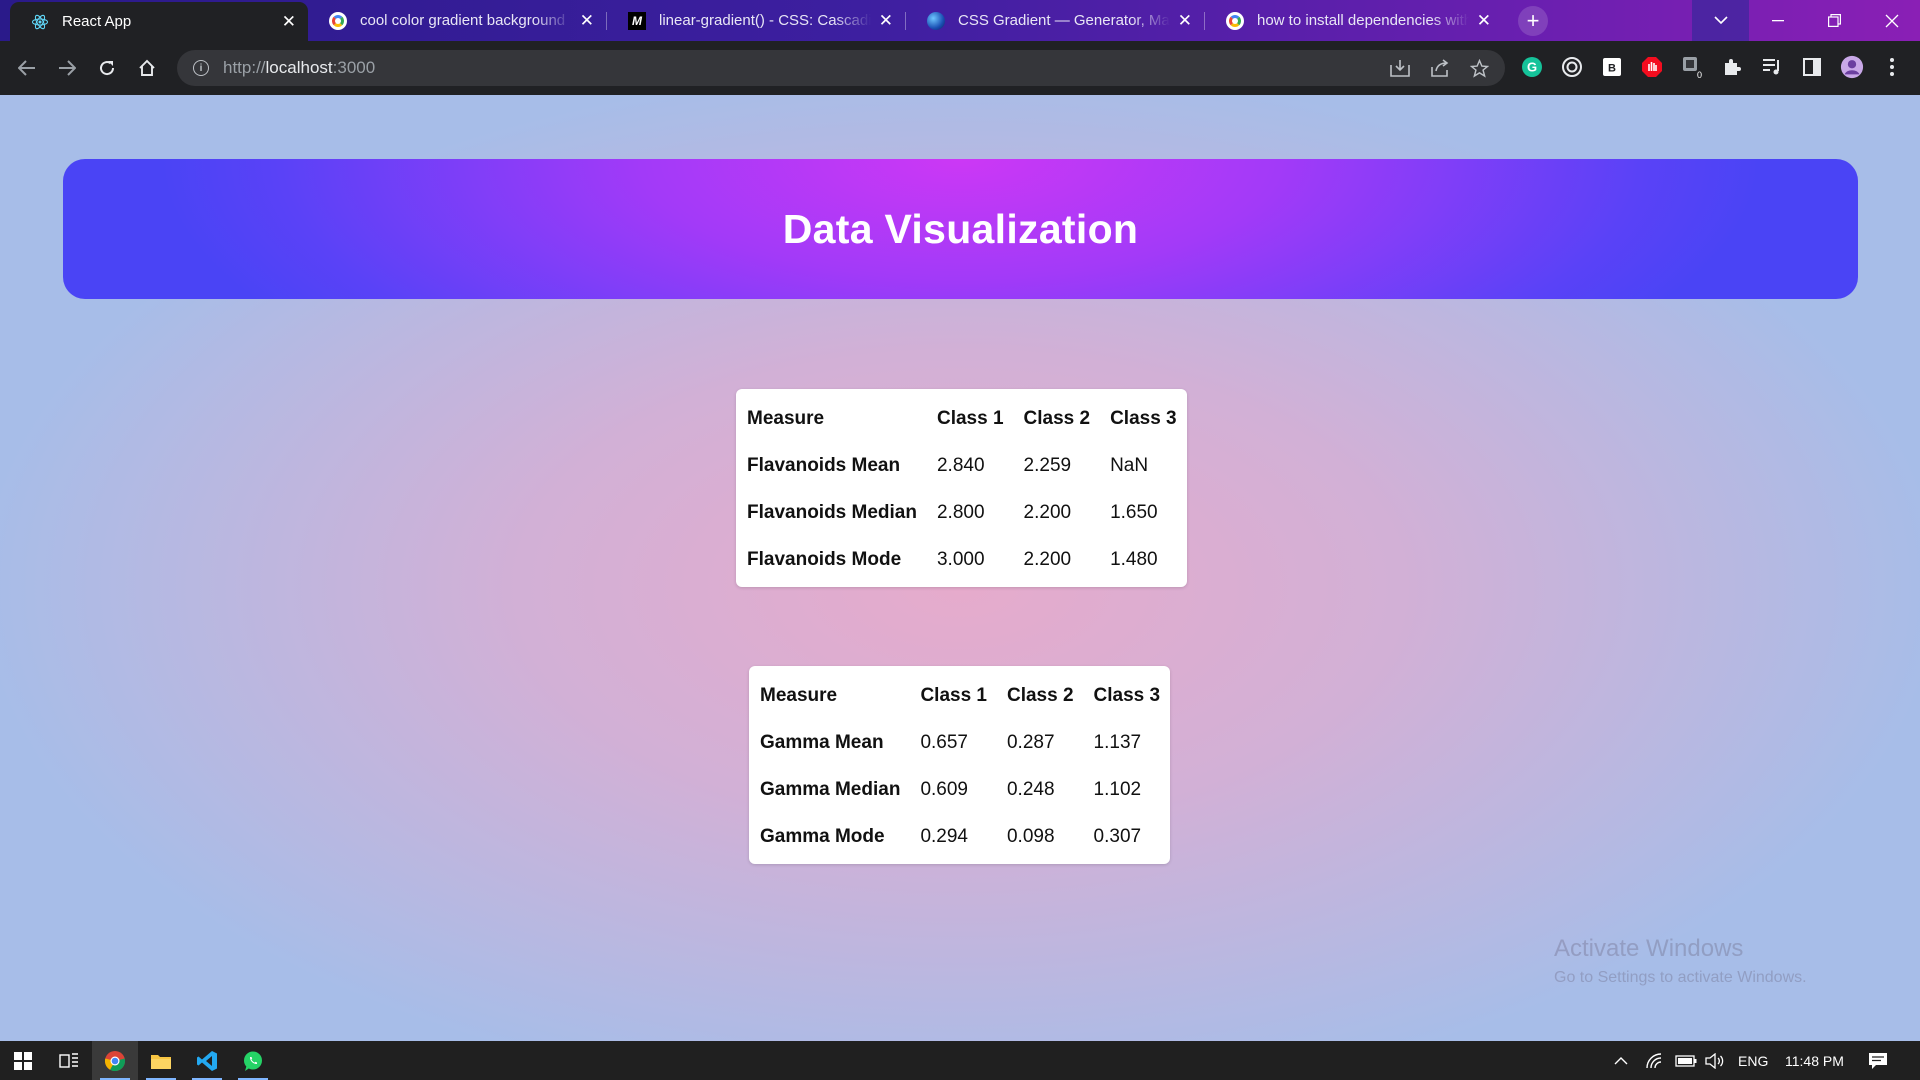  What do you see at coordinates (1400, 70) in the screenshot?
I see `install-app-icon` at bounding box center [1400, 70].